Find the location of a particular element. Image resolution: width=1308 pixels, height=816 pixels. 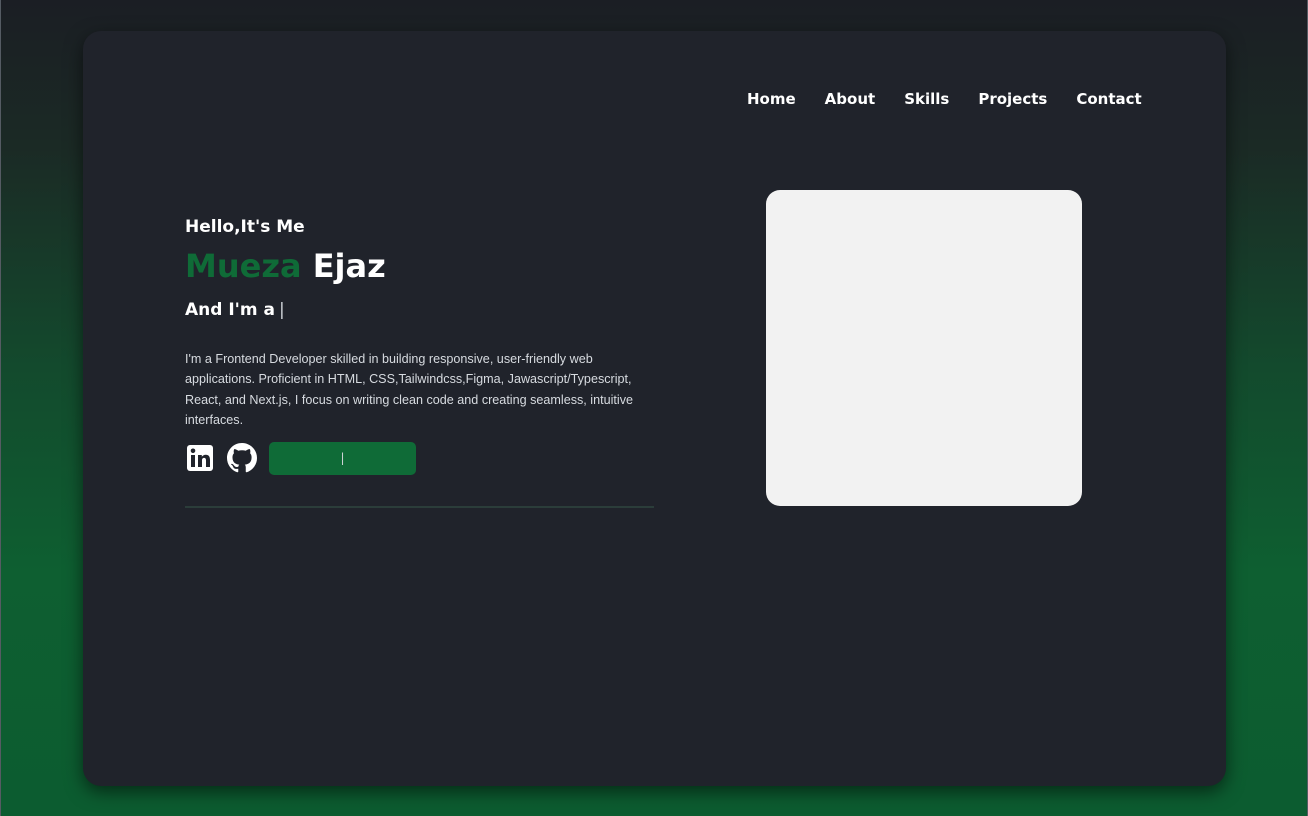

typing-cursor: | is located at coordinates (281, 310).